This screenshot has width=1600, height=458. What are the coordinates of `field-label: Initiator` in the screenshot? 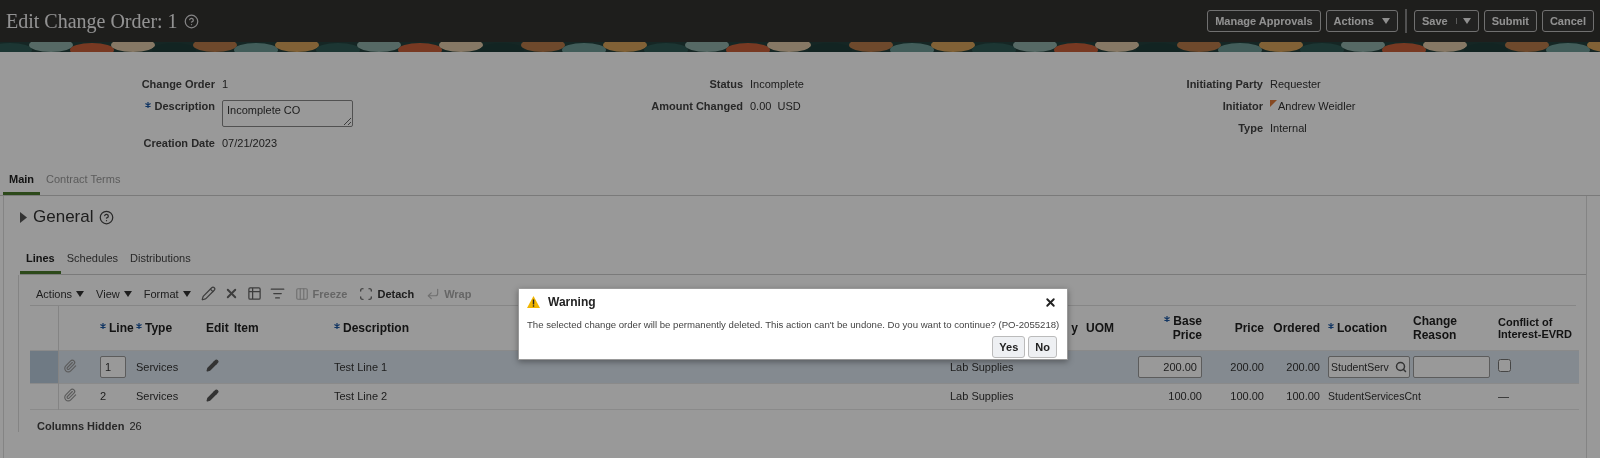 It's located at (1242, 106).